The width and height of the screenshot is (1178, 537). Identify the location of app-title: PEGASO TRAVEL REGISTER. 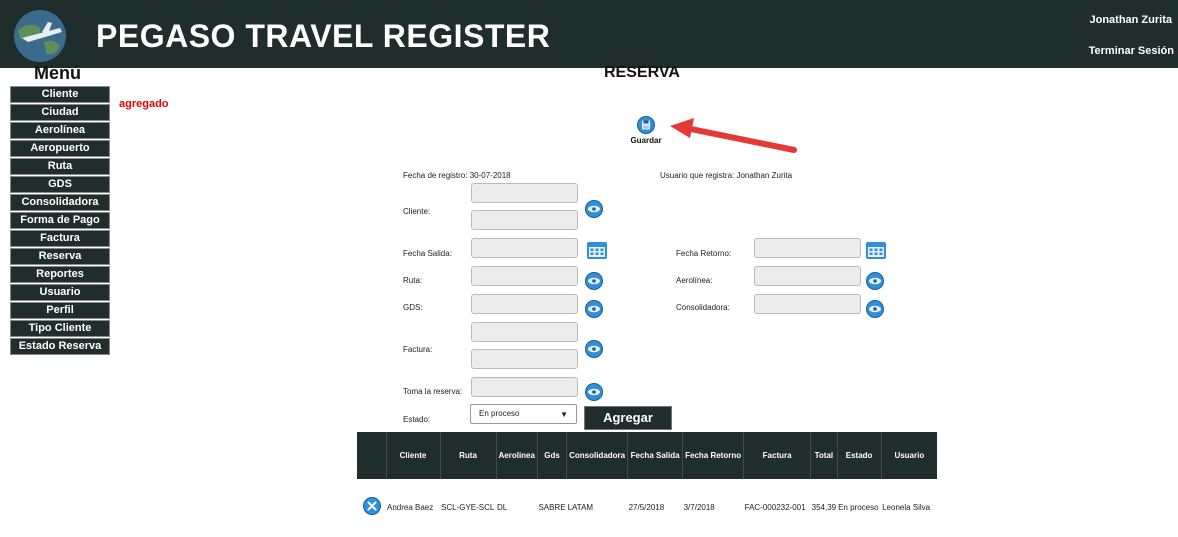
(323, 36).